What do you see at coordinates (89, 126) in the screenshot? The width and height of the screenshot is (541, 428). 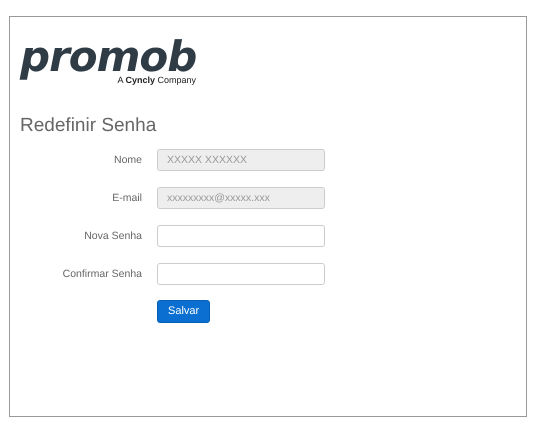 I see `page-title: Redefinir Senha` at bounding box center [89, 126].